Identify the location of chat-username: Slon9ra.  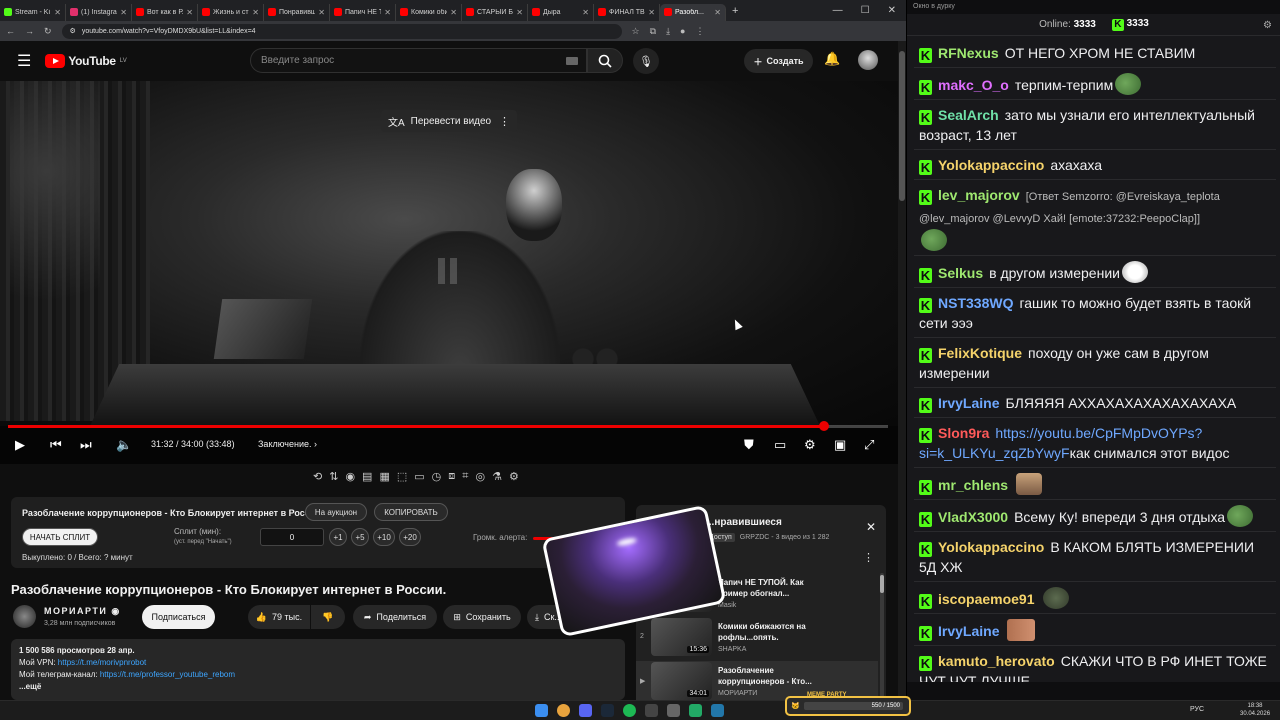
(963, 433).